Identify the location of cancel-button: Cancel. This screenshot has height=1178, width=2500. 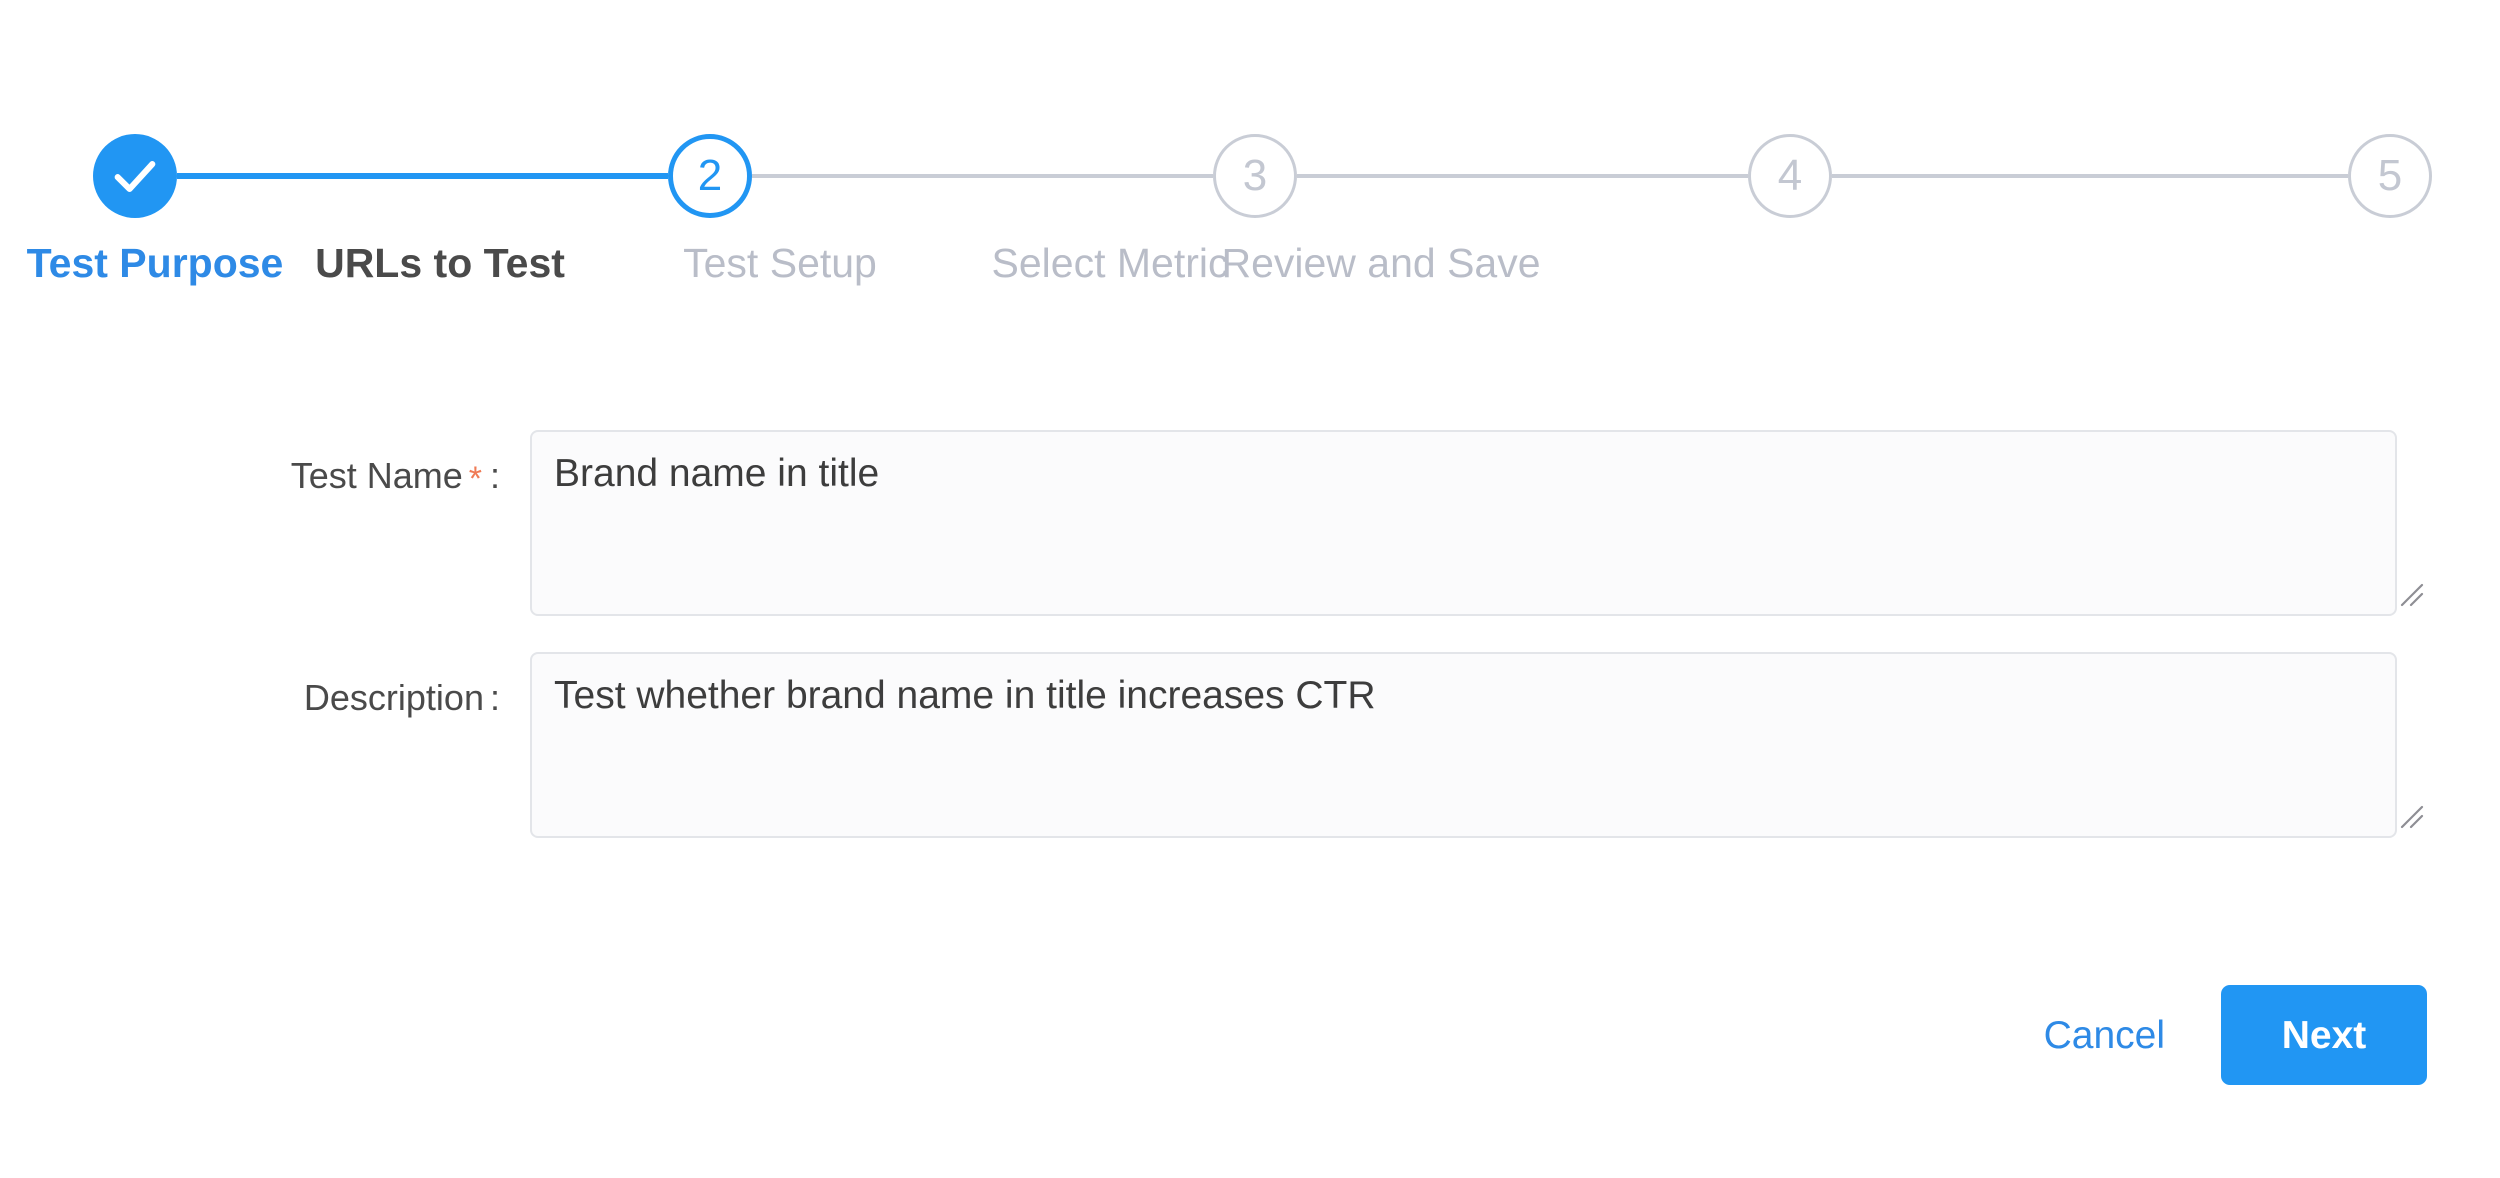
(2104, 1035).